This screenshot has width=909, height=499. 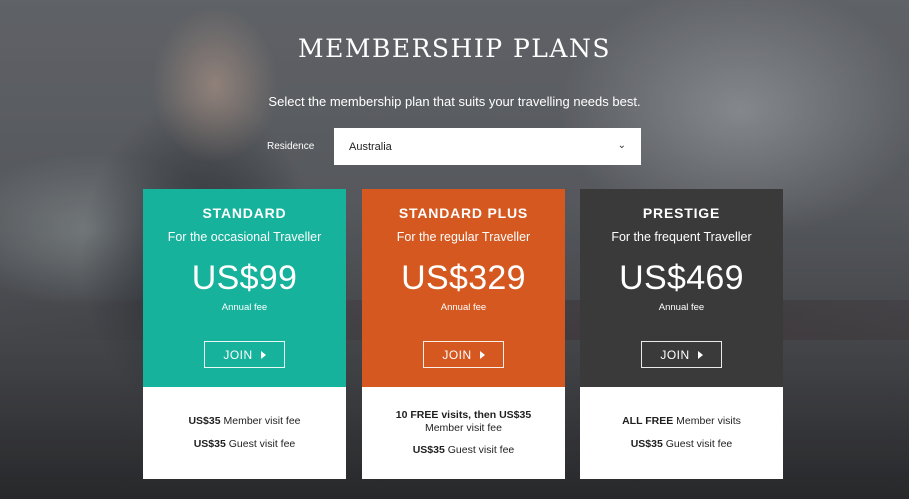 What do you see at coordinates (681, 237) in the screenshot?
I see `plan-tagline: For the frequent Traveller` at bounding box center [681, 237].